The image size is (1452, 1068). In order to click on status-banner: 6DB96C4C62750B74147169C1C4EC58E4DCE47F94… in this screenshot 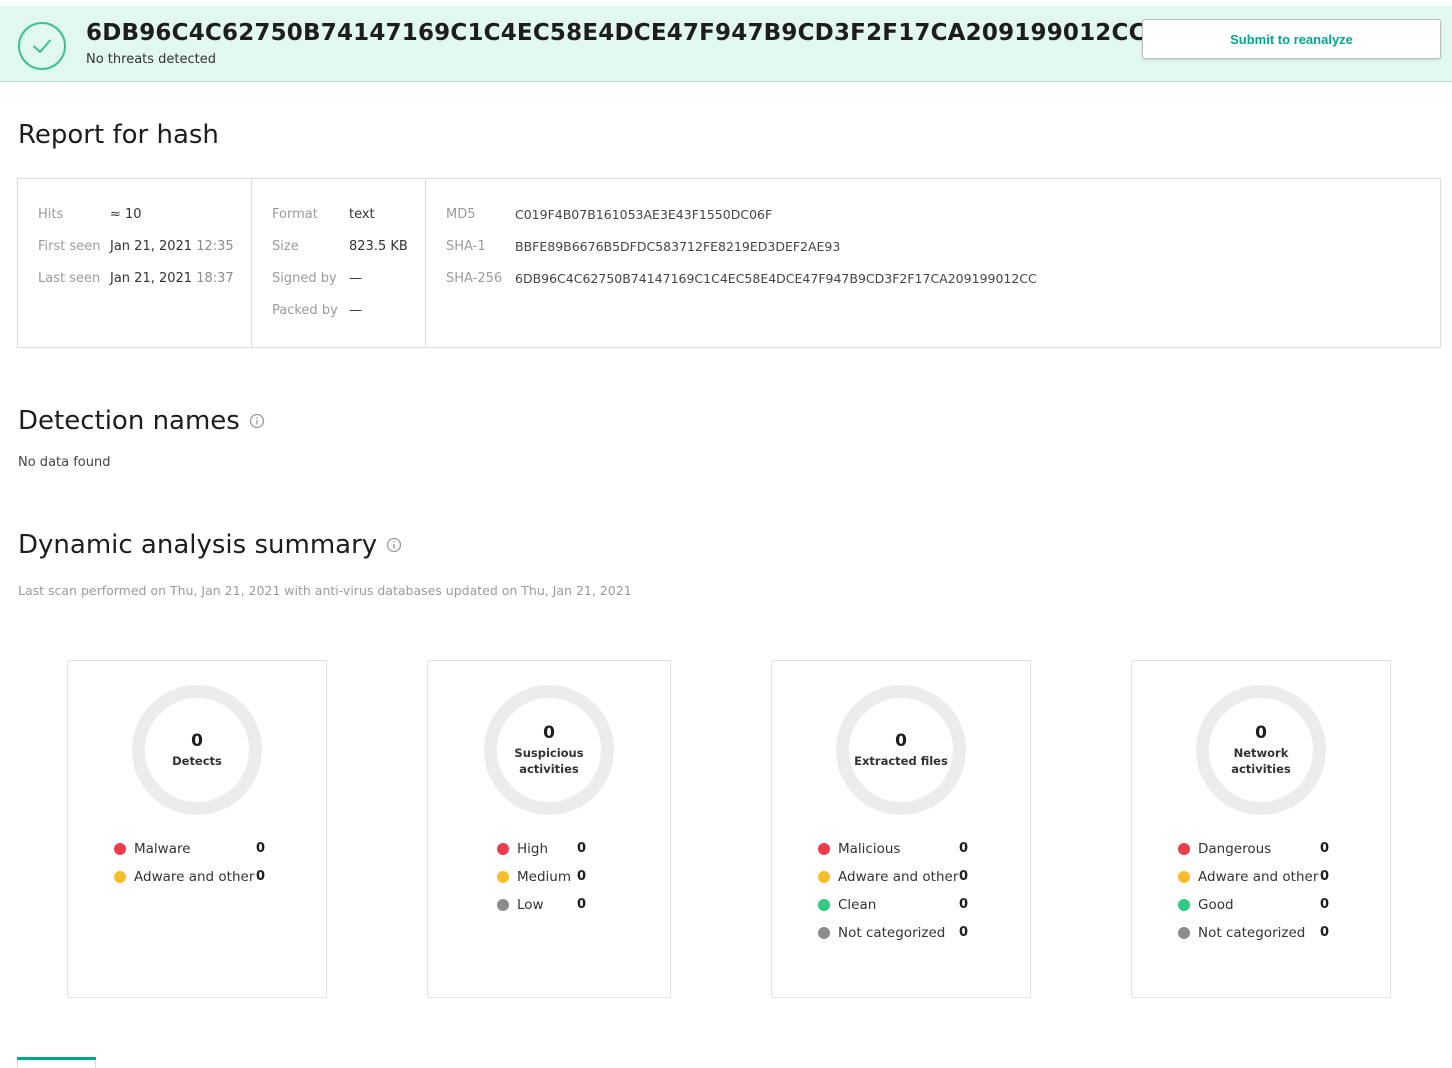, I will do `click(726, 44)`.